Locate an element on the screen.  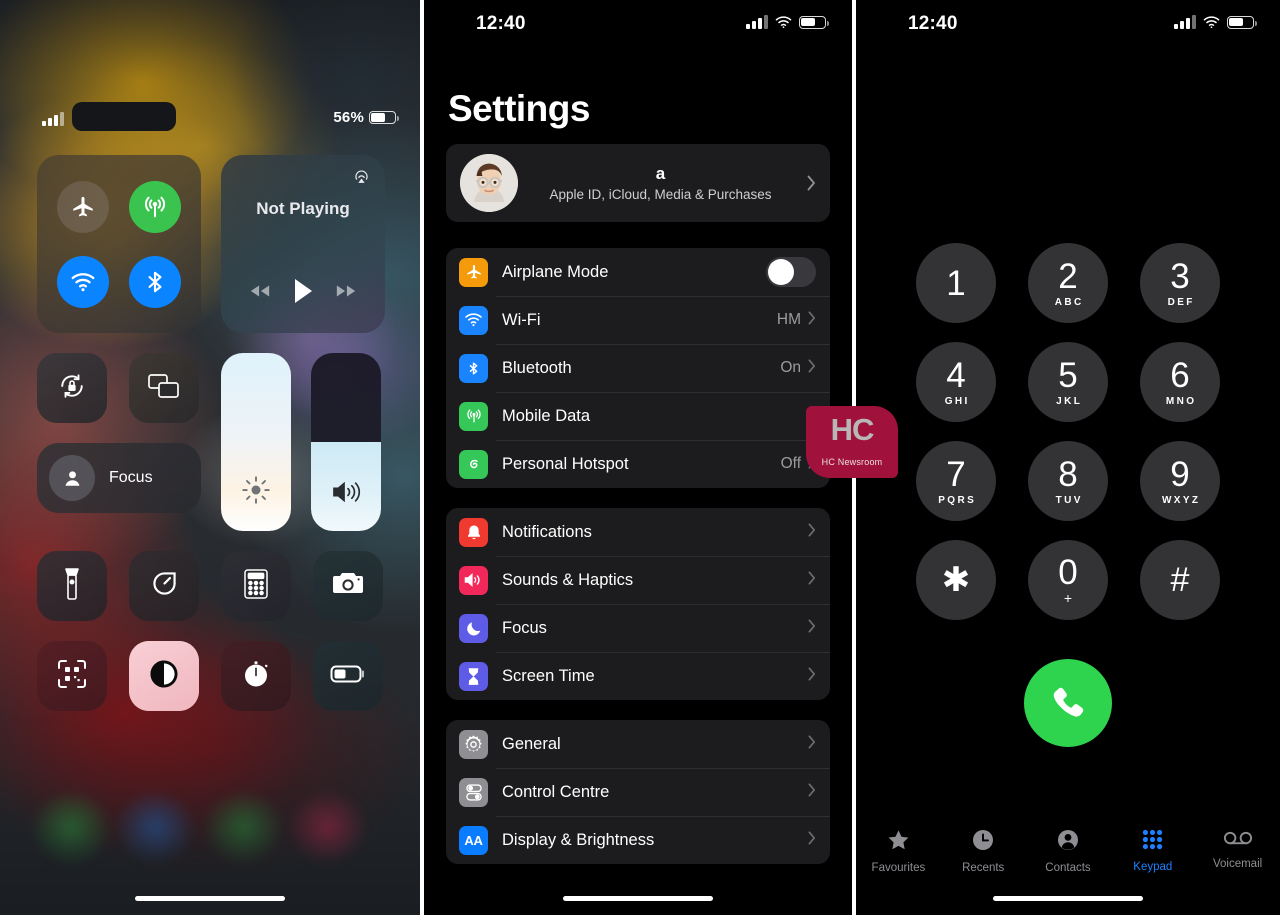
bluetooth-button is located at coordinates (155, 281).